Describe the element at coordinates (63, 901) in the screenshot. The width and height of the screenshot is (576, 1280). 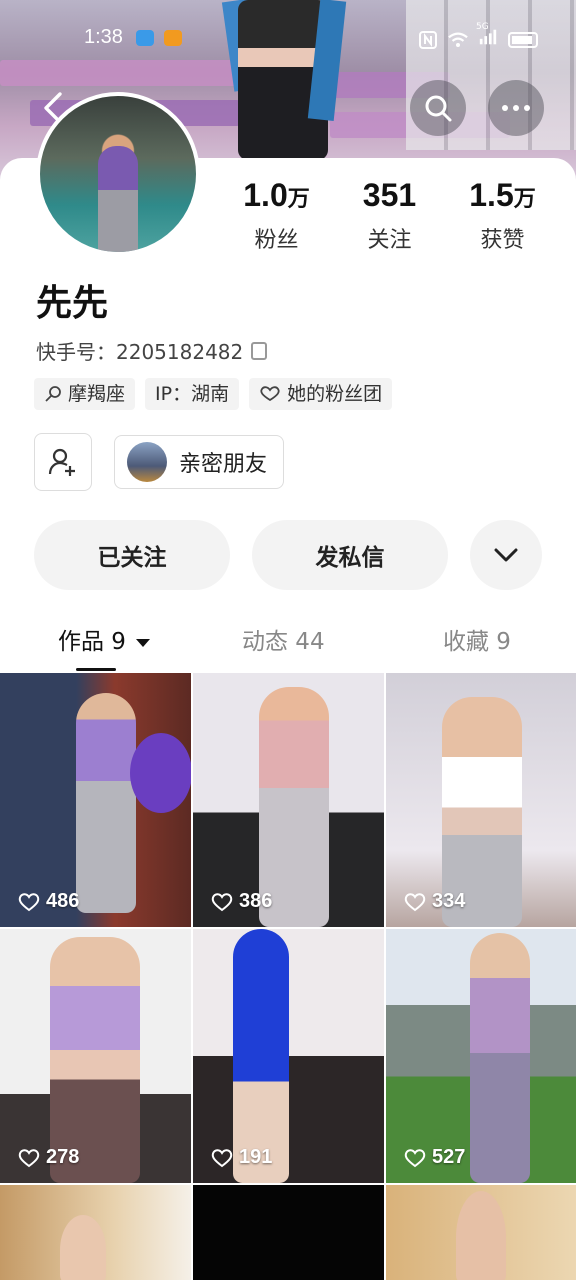
I see `like-count-value: 486` at that location.